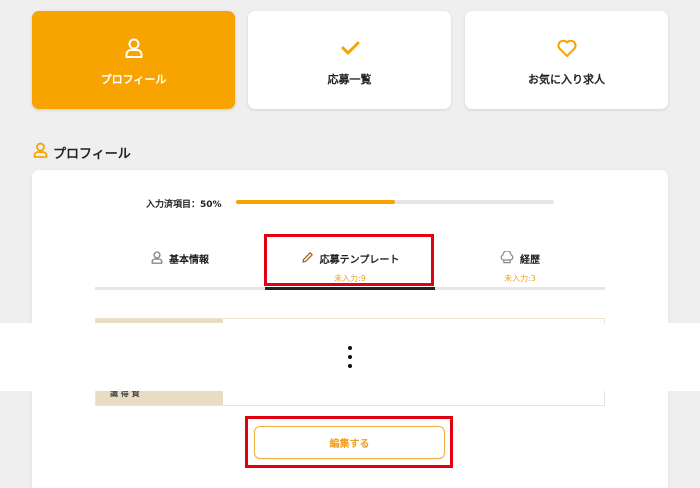 The height and width of the screenshot is (488, 700). I want to click on chef-hat-icon, so click(507, 258).